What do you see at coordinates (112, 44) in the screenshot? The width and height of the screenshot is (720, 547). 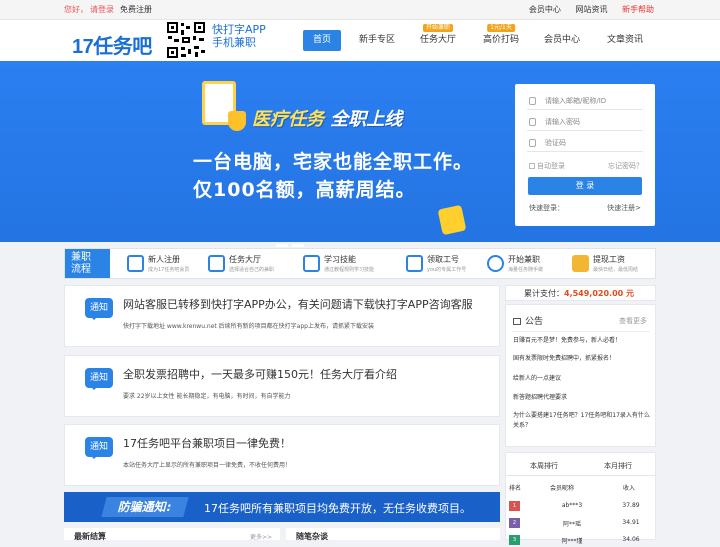 I see `site-logo: 17任务吧` at bounding box center [112, 44].